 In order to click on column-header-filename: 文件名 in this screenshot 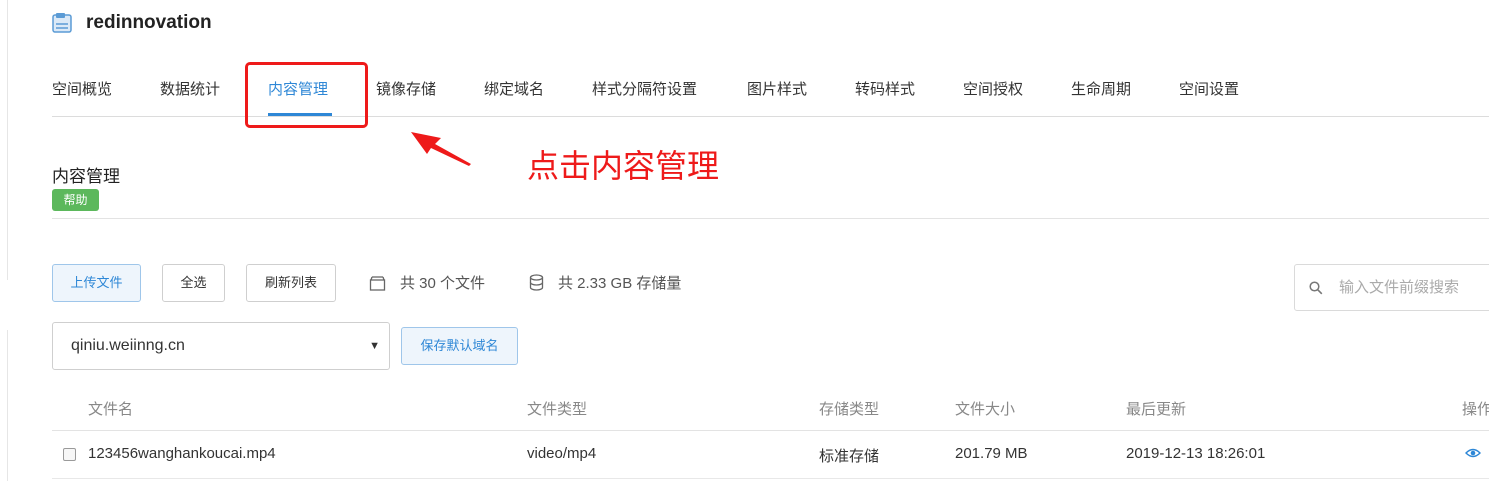, I will do `click(110, 408)`.